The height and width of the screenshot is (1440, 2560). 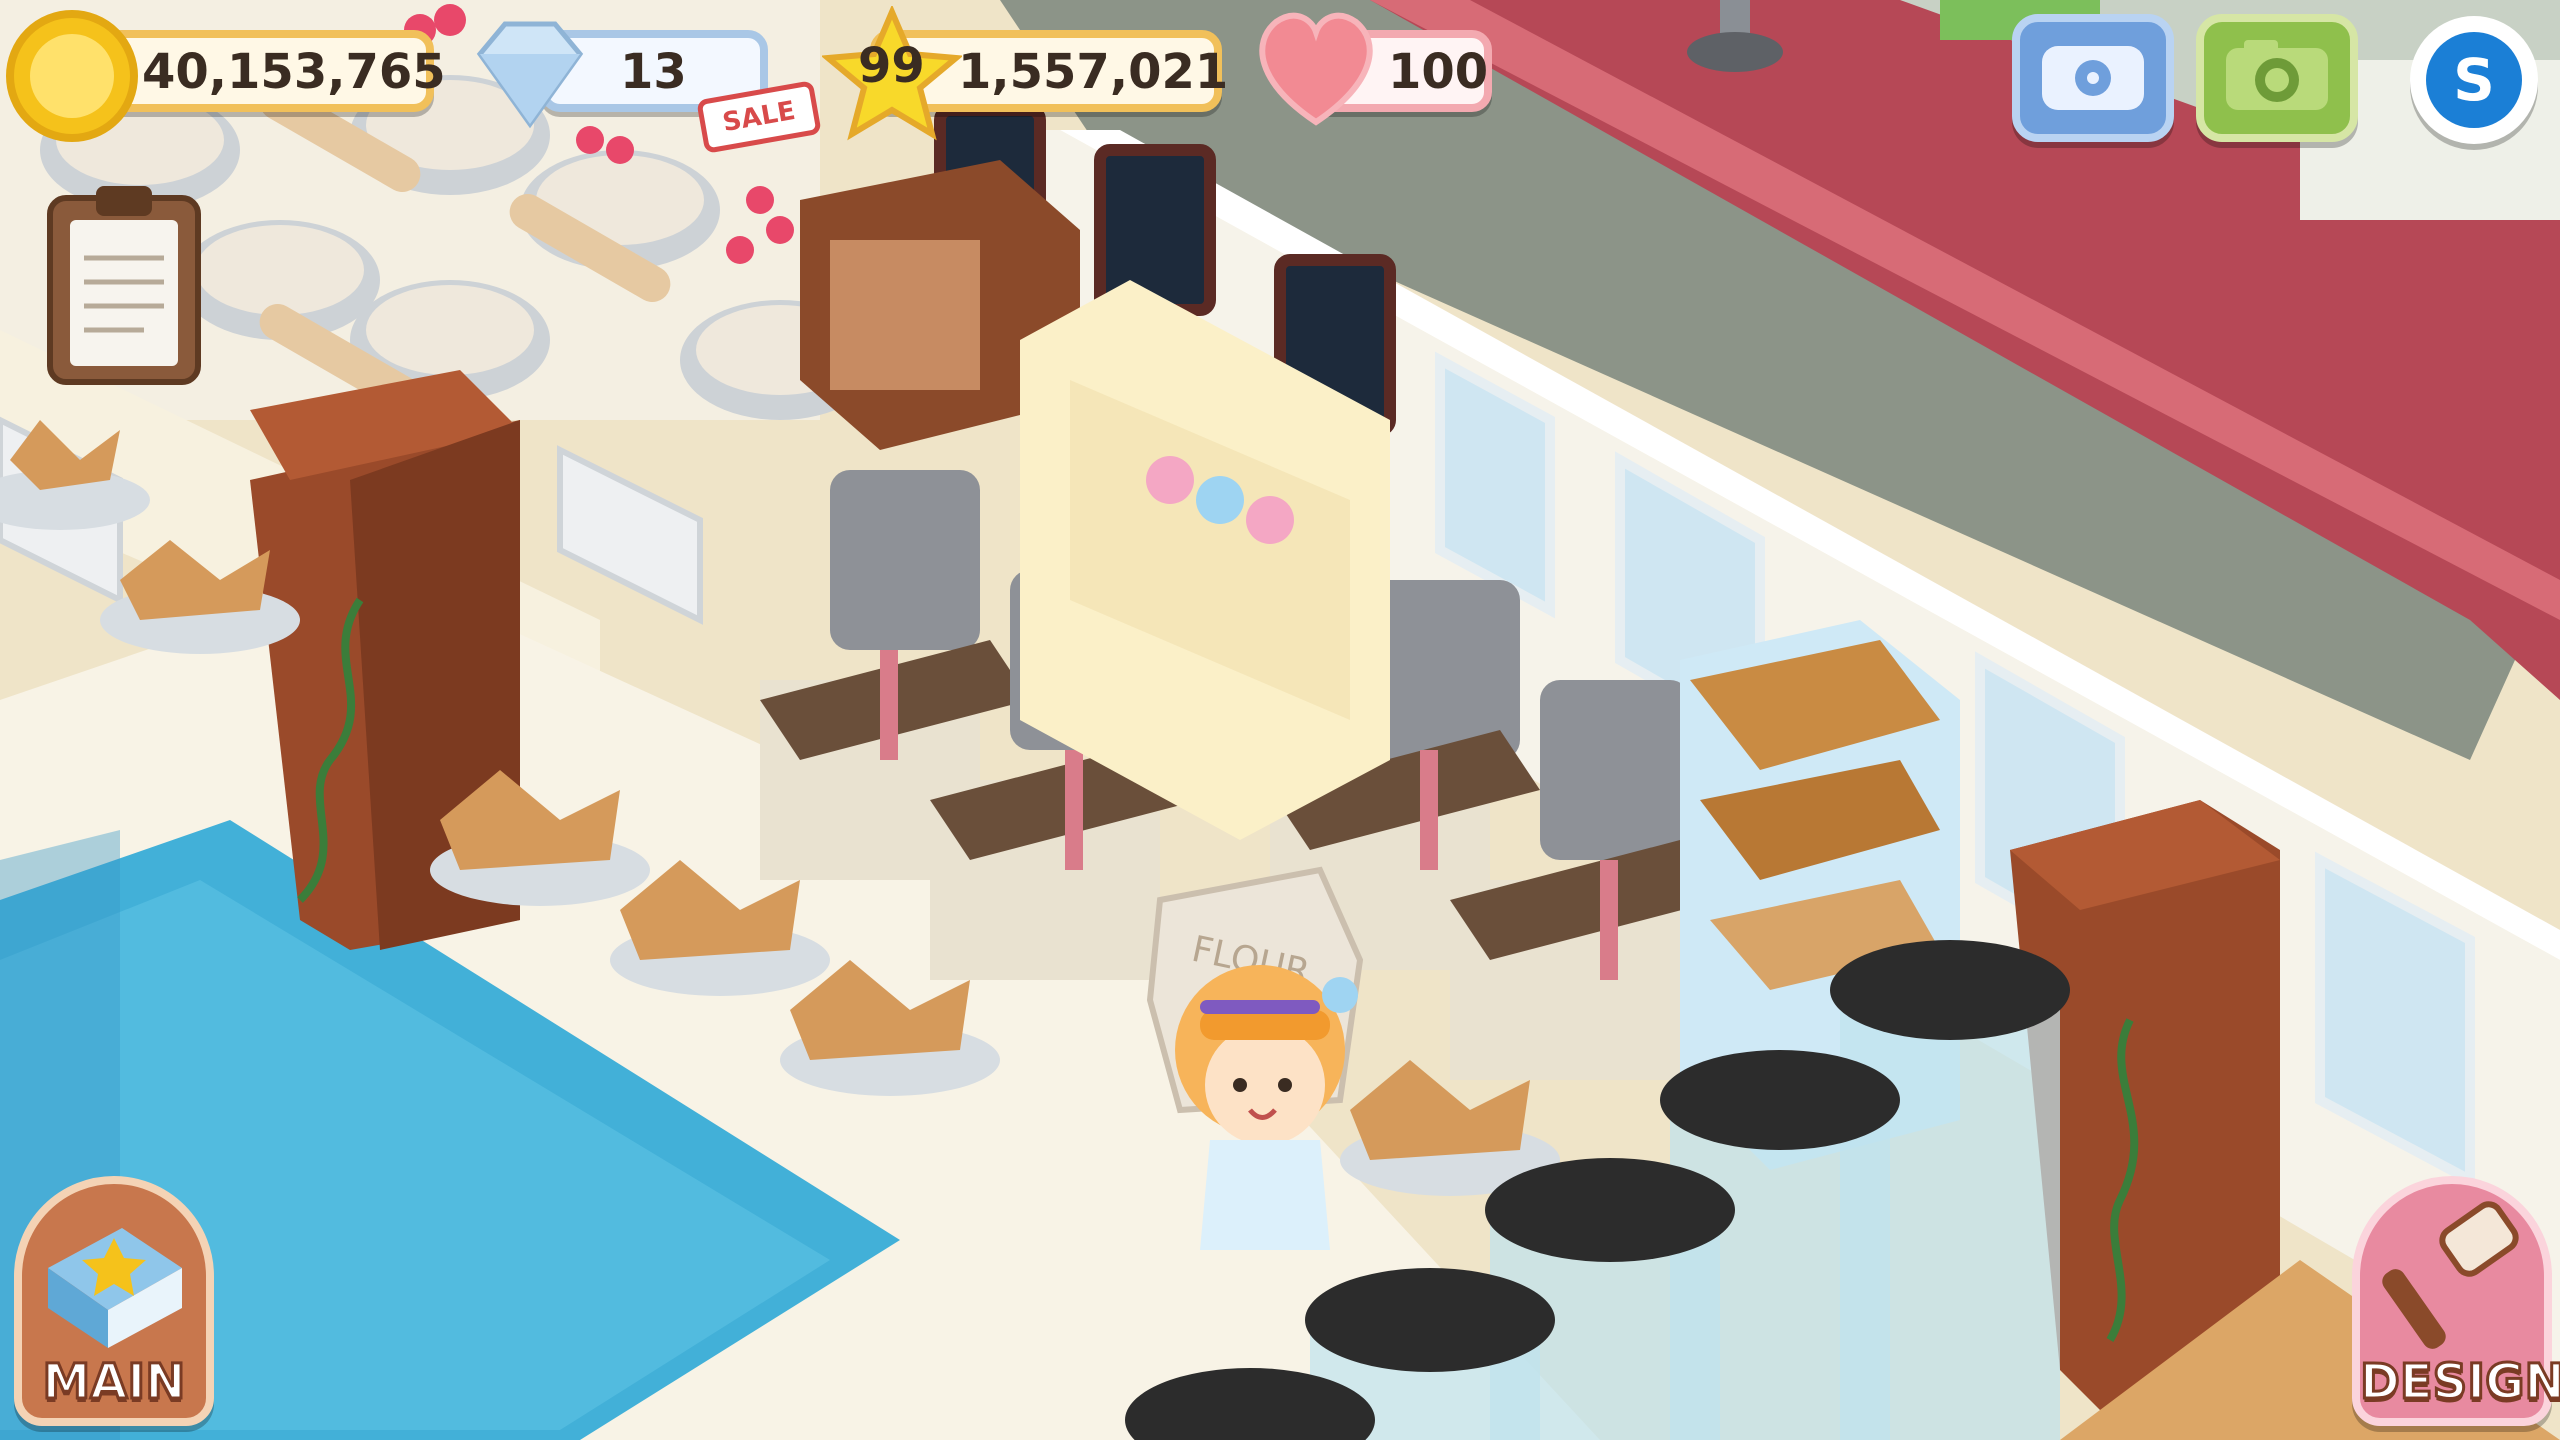 What do you see at coordinates (2450, 1275) in the screenshot?
I see `paint-roller-icon` at bounding box center [2450, 1275].